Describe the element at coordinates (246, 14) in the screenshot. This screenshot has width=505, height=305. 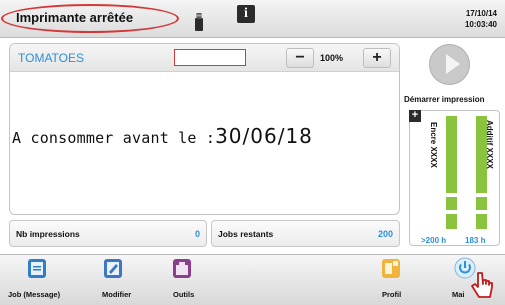
I see `info-icon: i` at that location.